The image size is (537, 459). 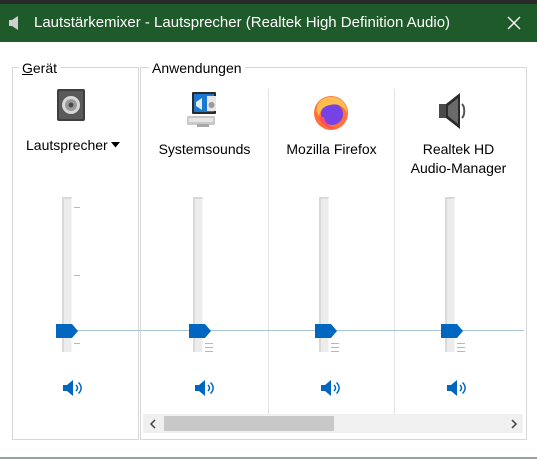 What do you see at coordinates (331, 149) in the screenshot?
I see `app-name: Mozilla Firefox` at bounding box center [331, 149].